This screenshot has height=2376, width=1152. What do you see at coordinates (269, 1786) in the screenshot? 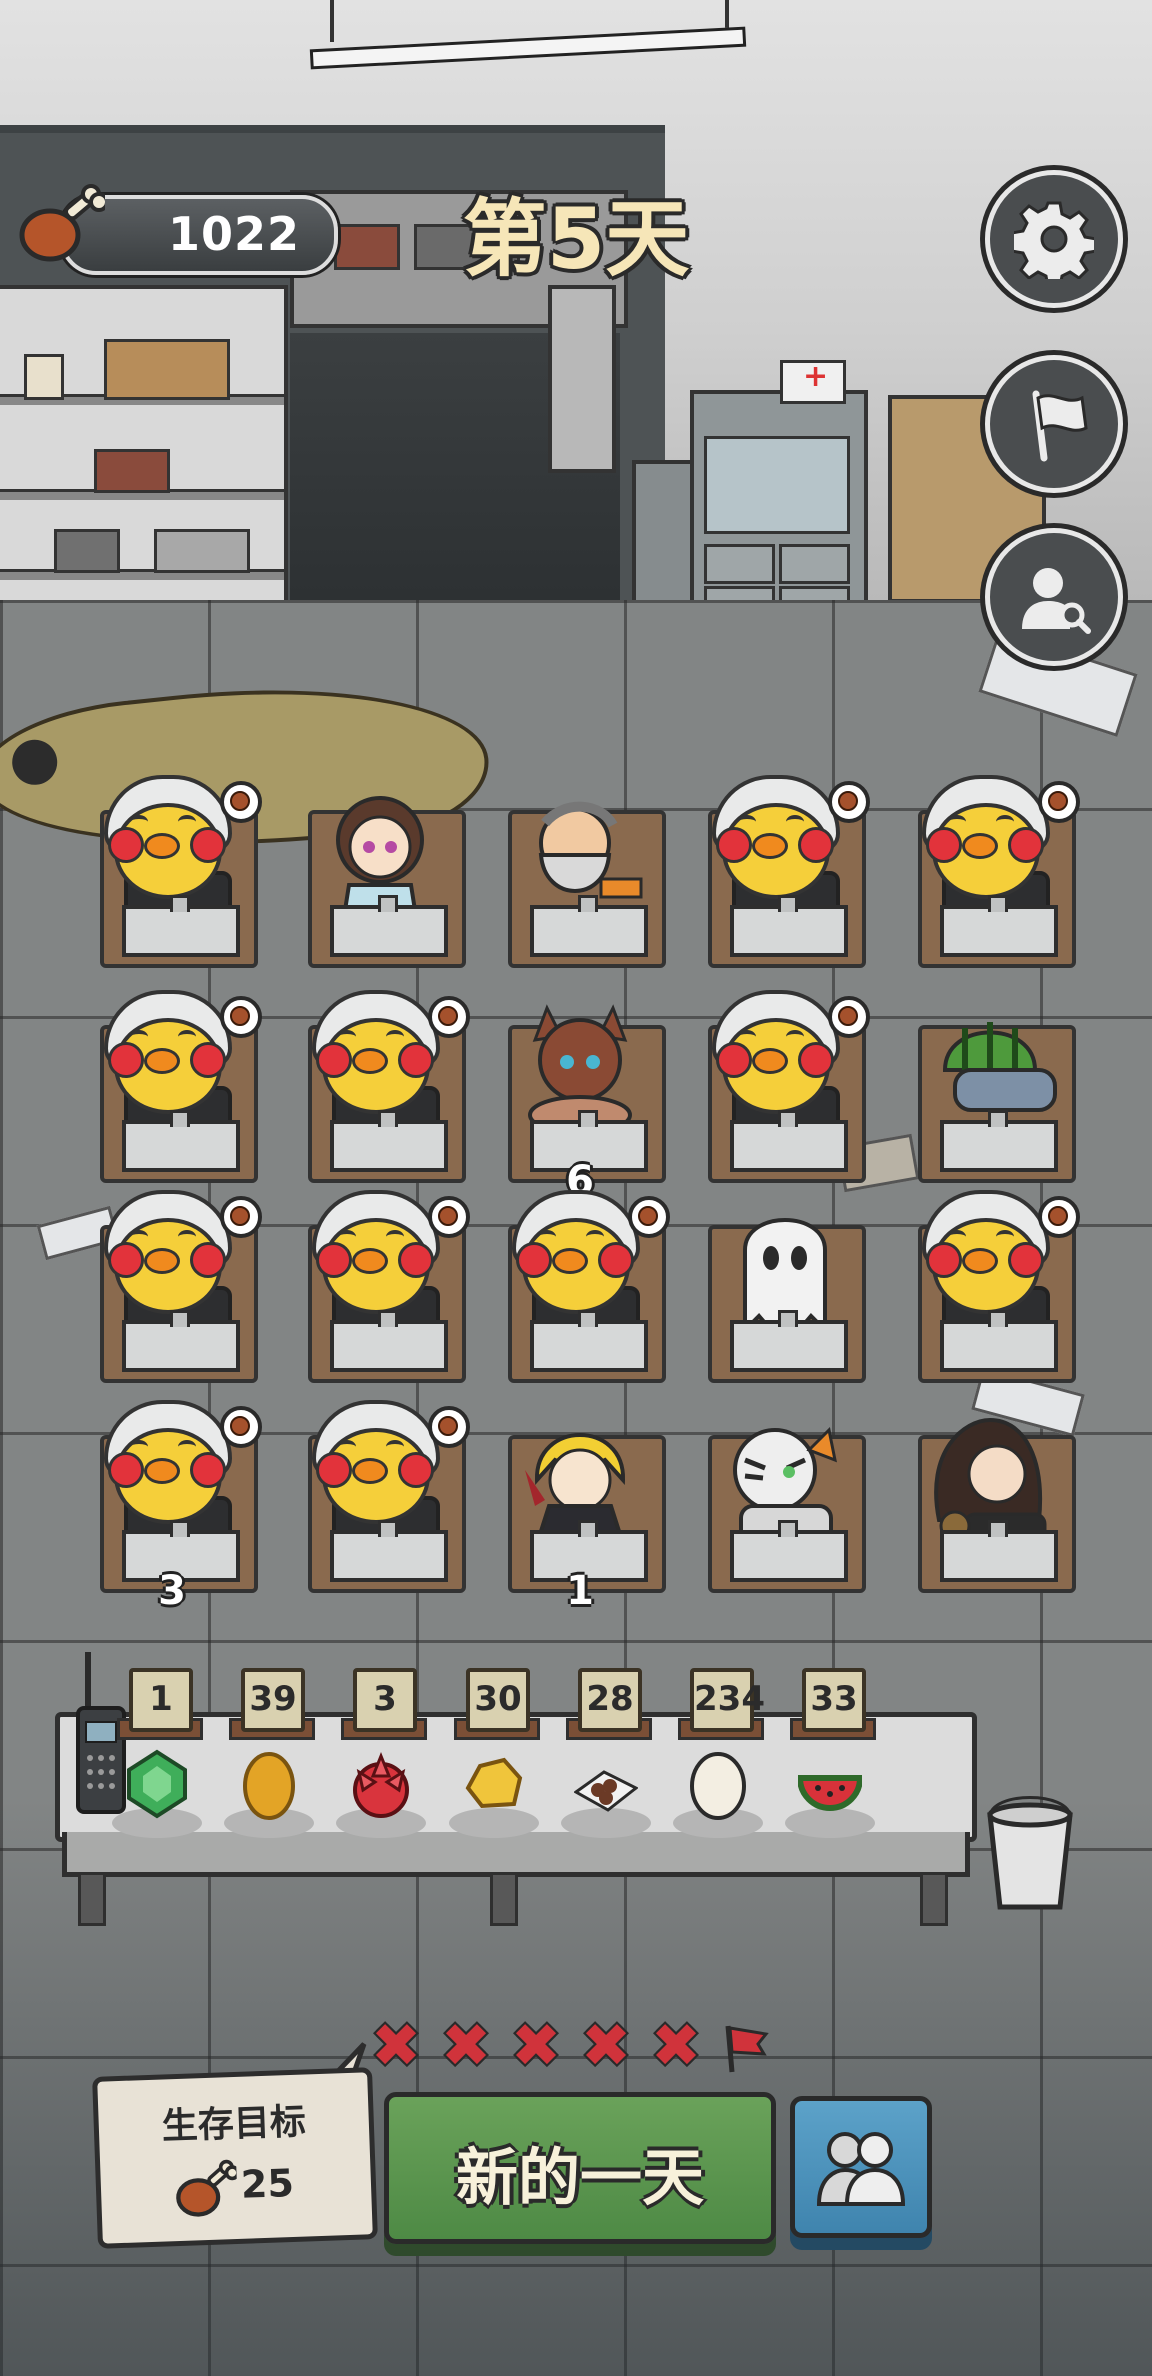
I see `golden-egg-icon` at bounding box center [269, 1786].